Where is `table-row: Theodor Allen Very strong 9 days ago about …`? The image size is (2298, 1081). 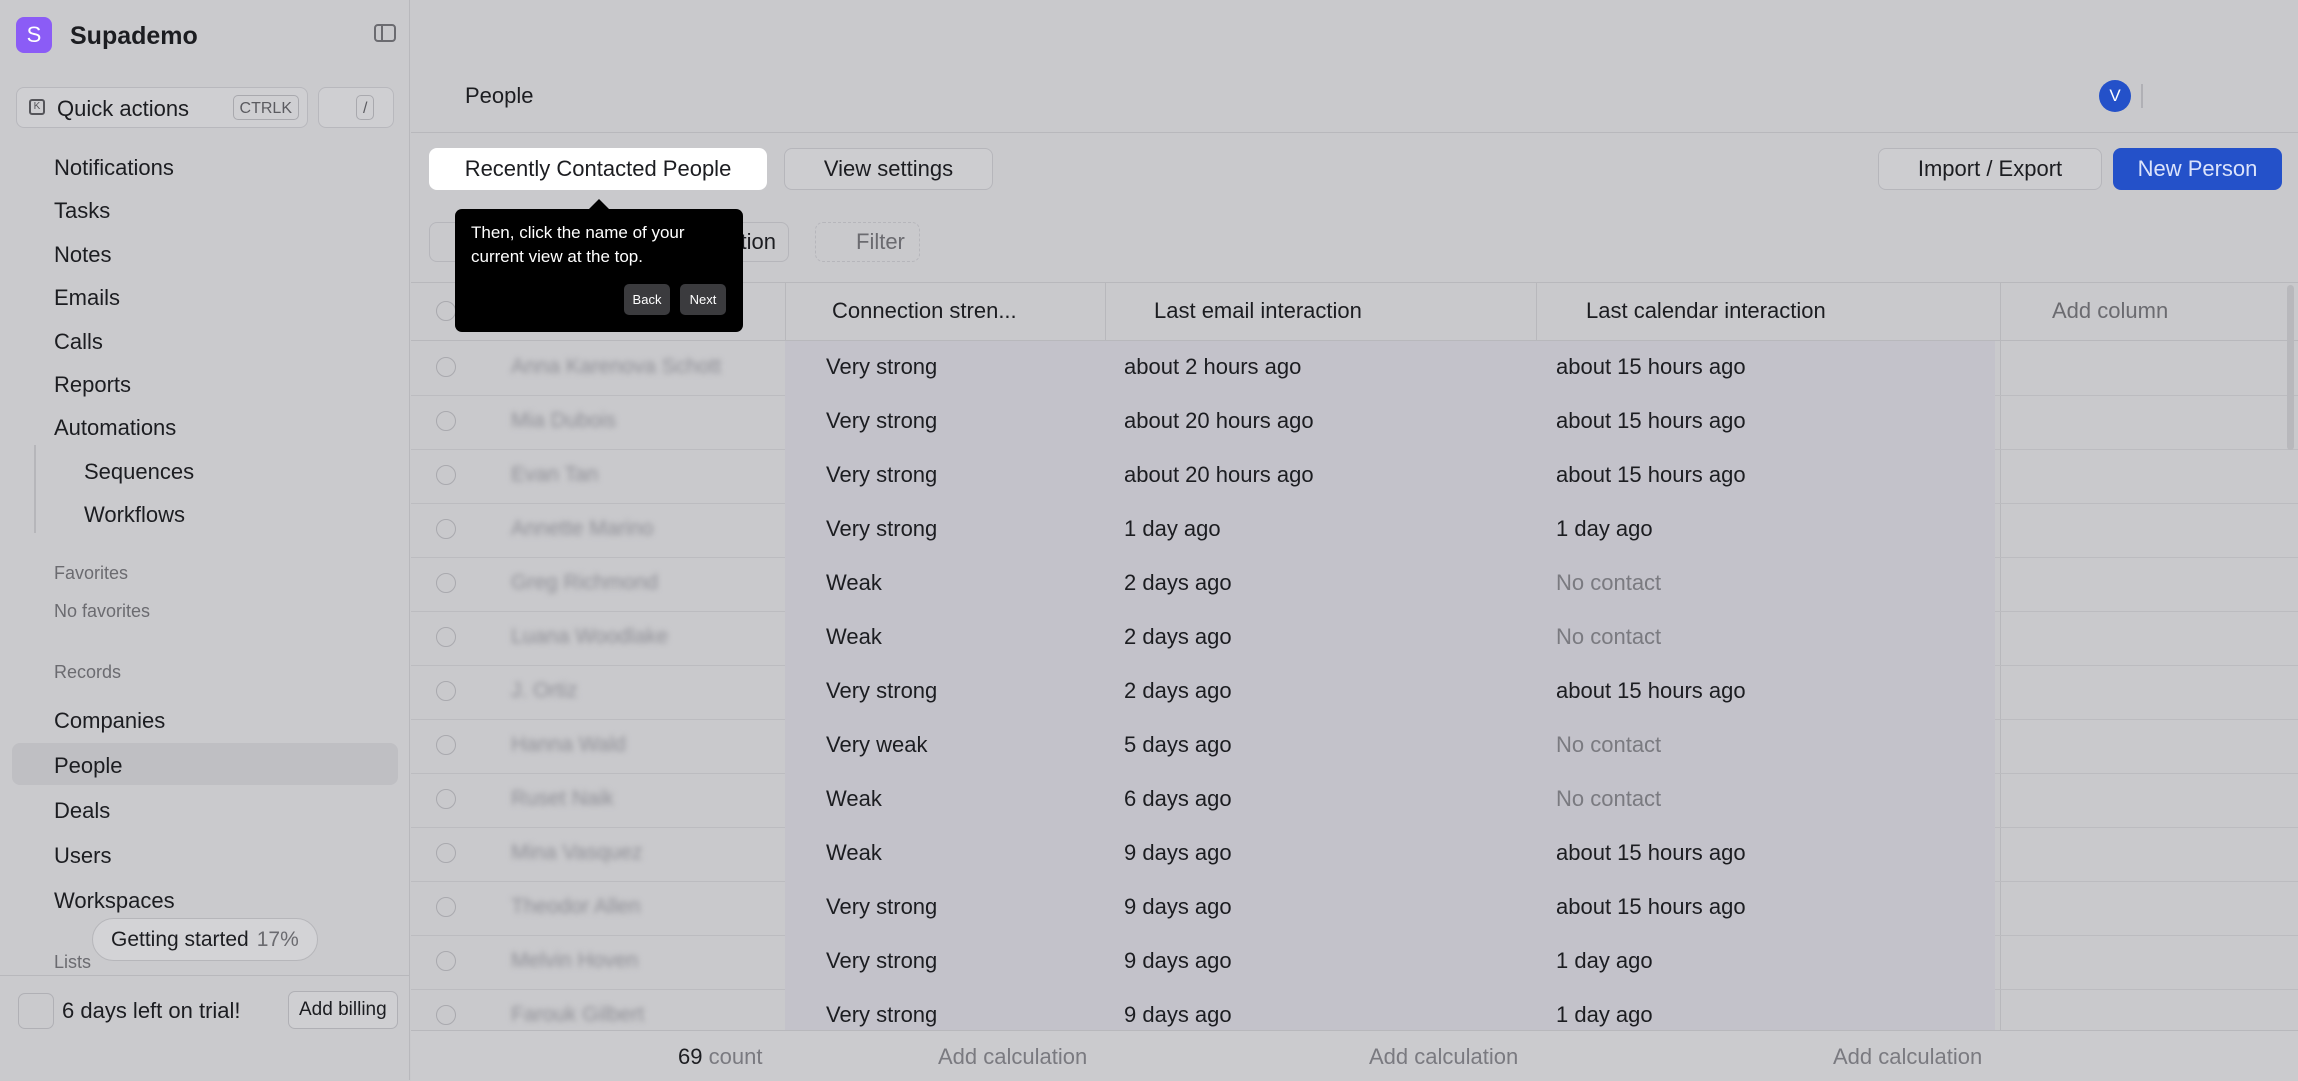 table-row: Theodor Allen Very strong 9 days ago about … is located at coordinates (1354, 908).